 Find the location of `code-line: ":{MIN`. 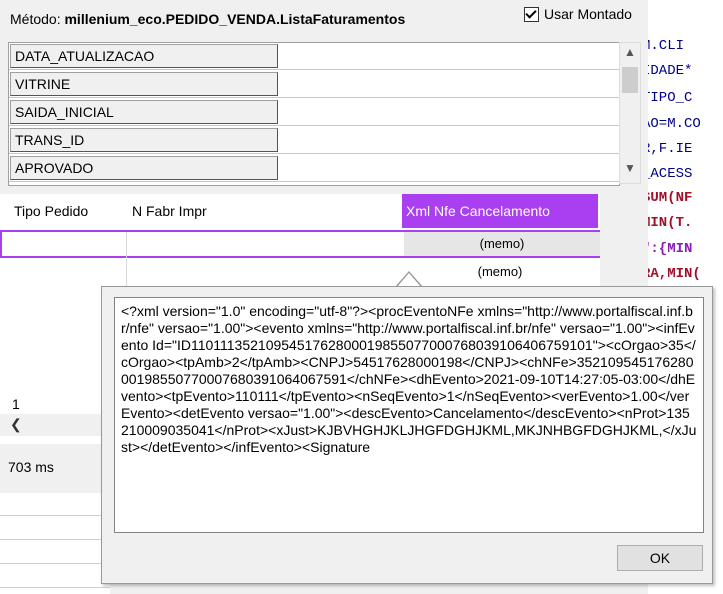

code-line: ":{MIN is located at coordinates (667, 249).